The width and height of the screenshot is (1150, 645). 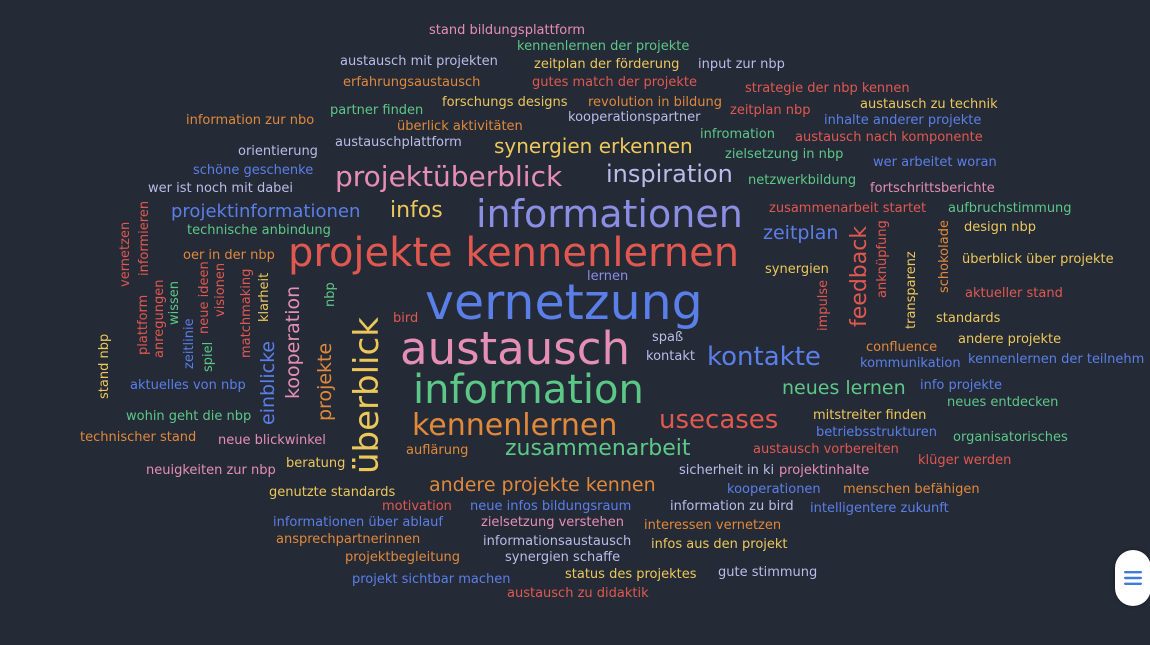 What do you see at coordinates (188, 385) in the screenshot?
I see `word-cloud-word: aktuelles von nbp` at bounding box center [188, 385].